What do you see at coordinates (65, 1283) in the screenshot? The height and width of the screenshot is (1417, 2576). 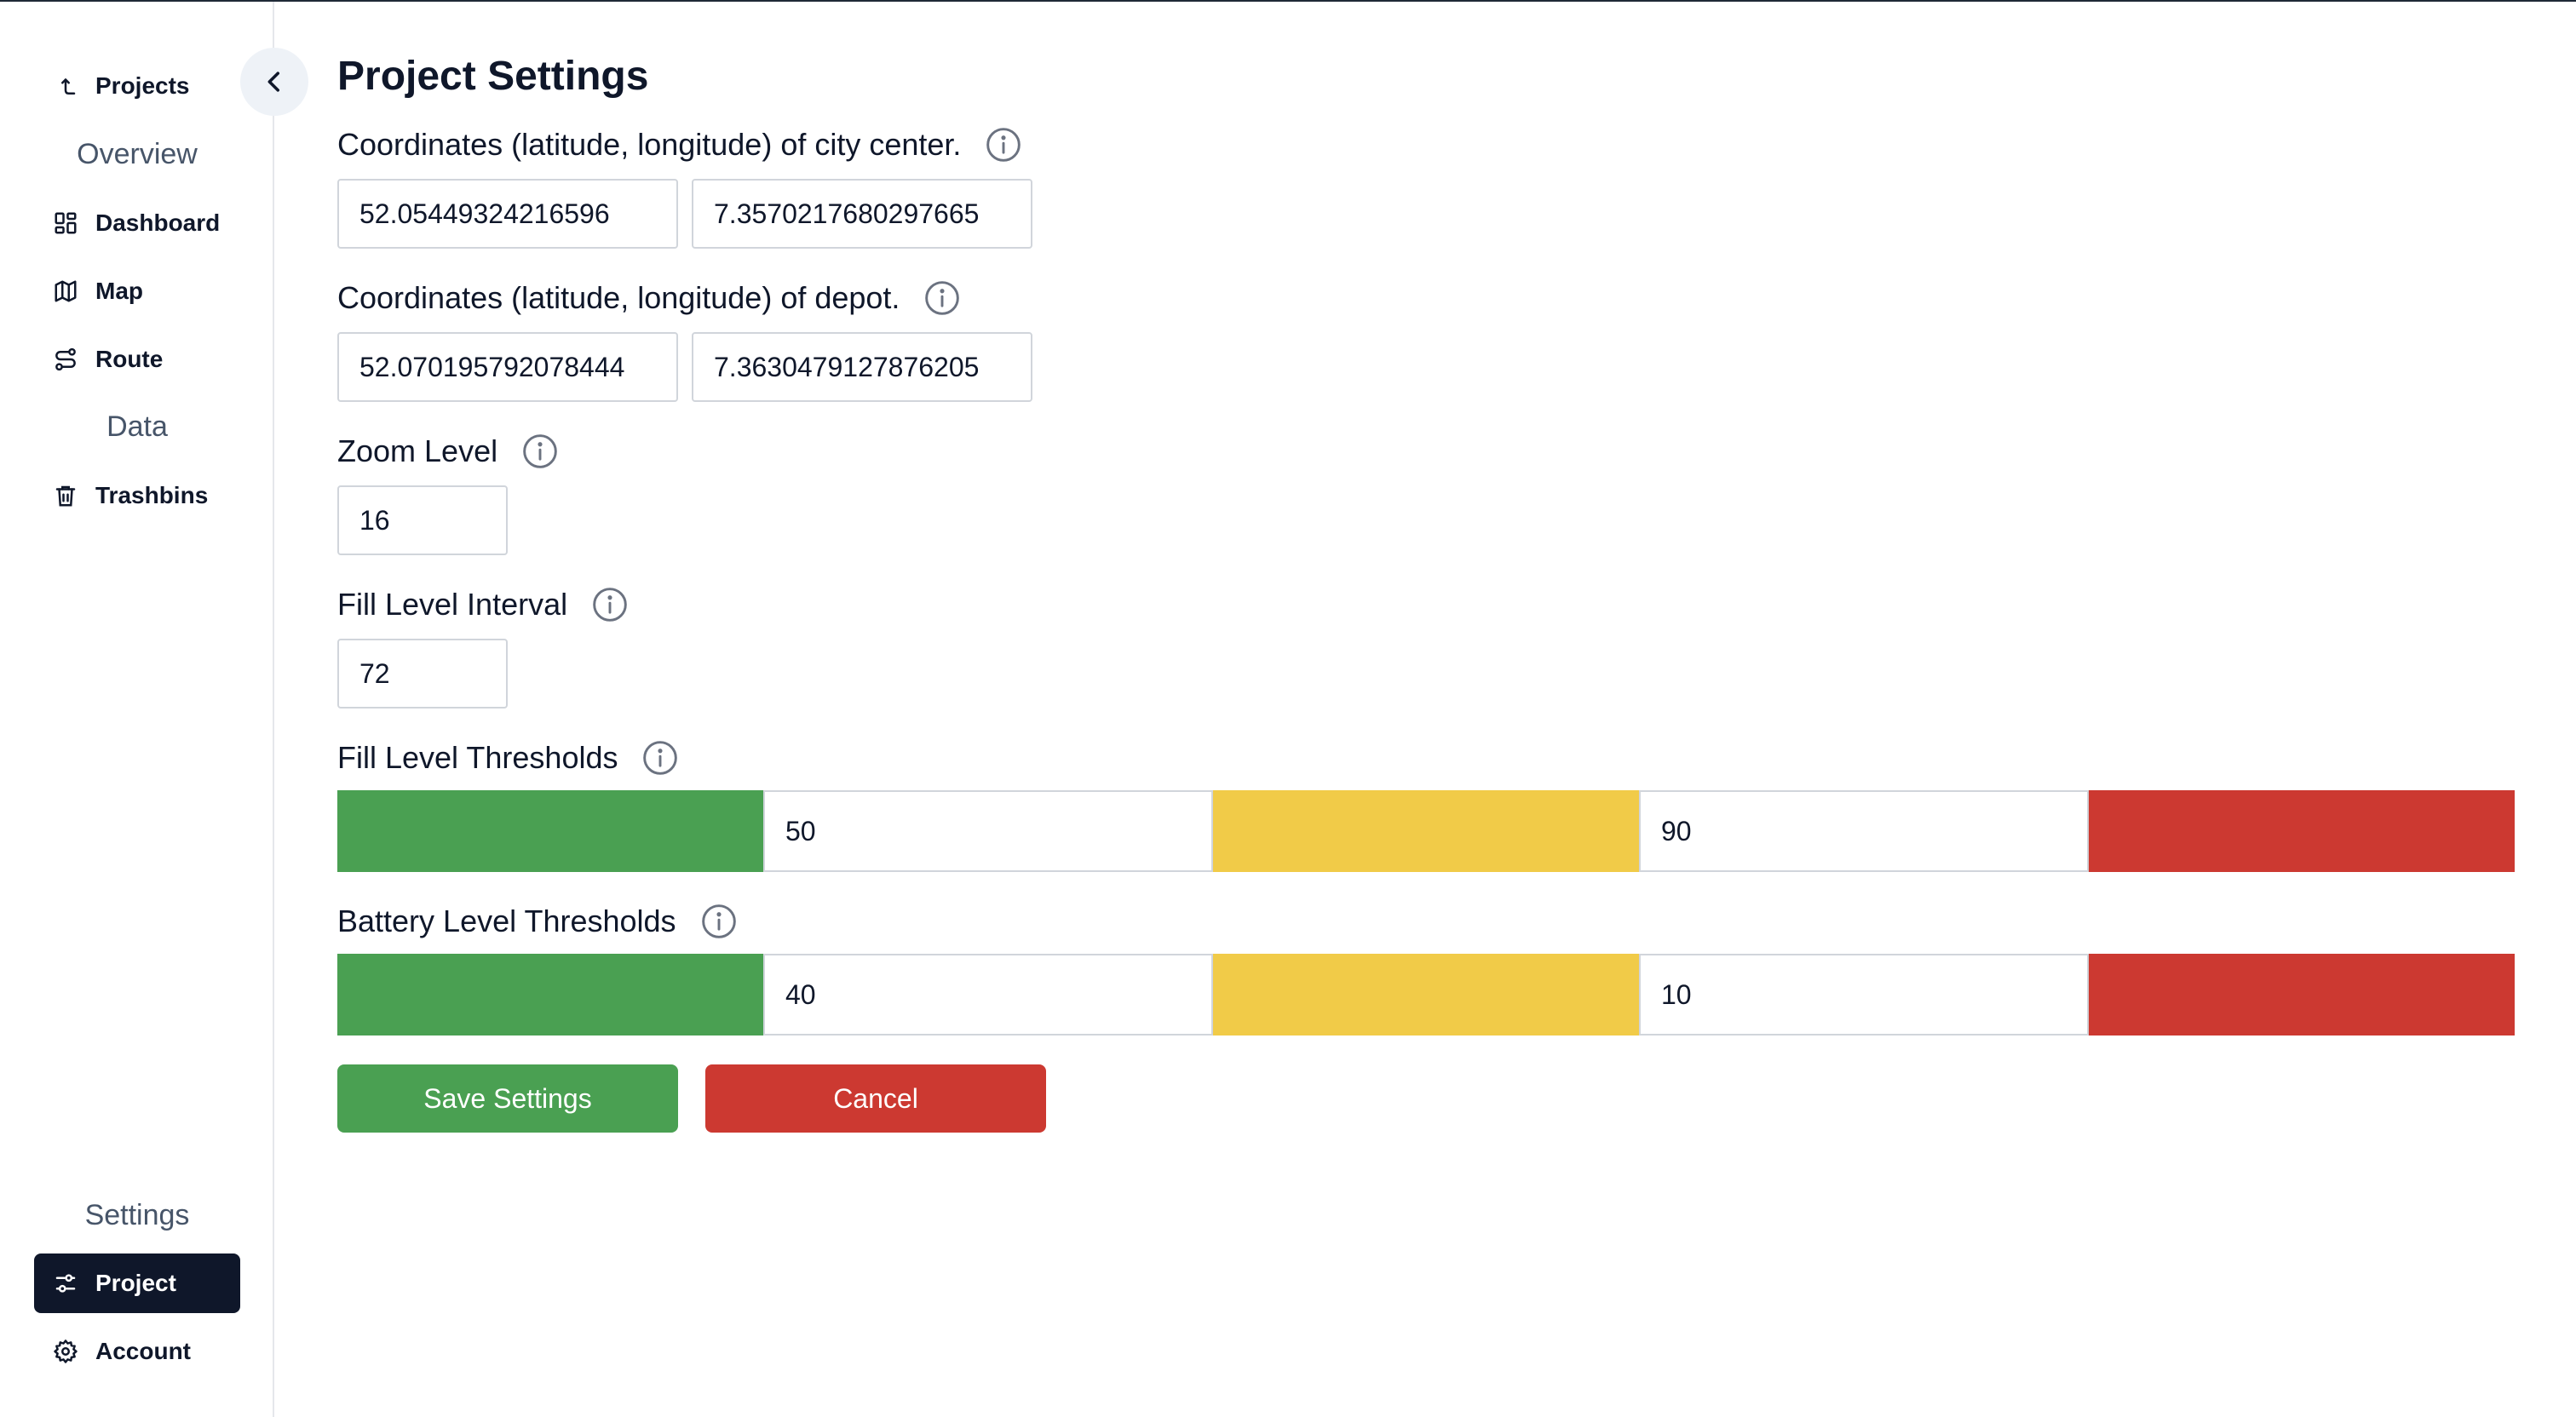 I see `sliders-icon` at bounding box center [65, 1283].